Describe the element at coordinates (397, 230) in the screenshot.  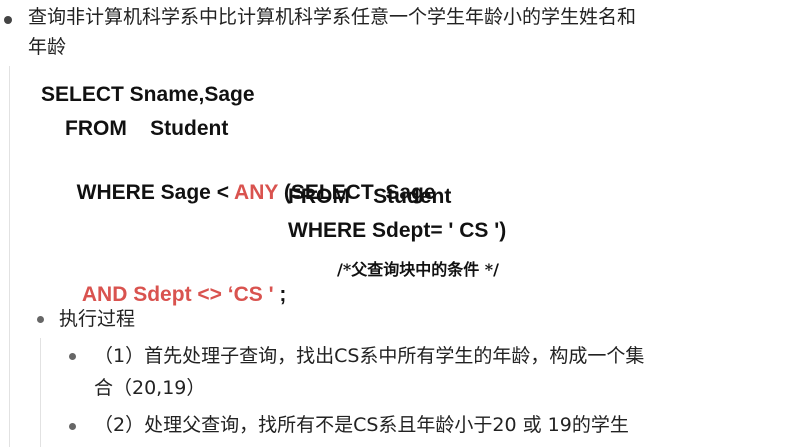
I see `sql-sub-where-line: WHERE Sdept= ' CS ')` at that location.